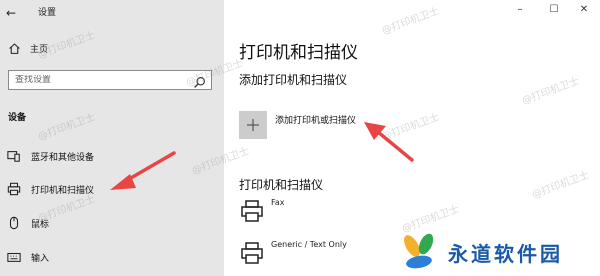 Image resolution: width=600 pixels, height=276 pixels. I want to click on section-label-devices: 设备, so click(17, 118).